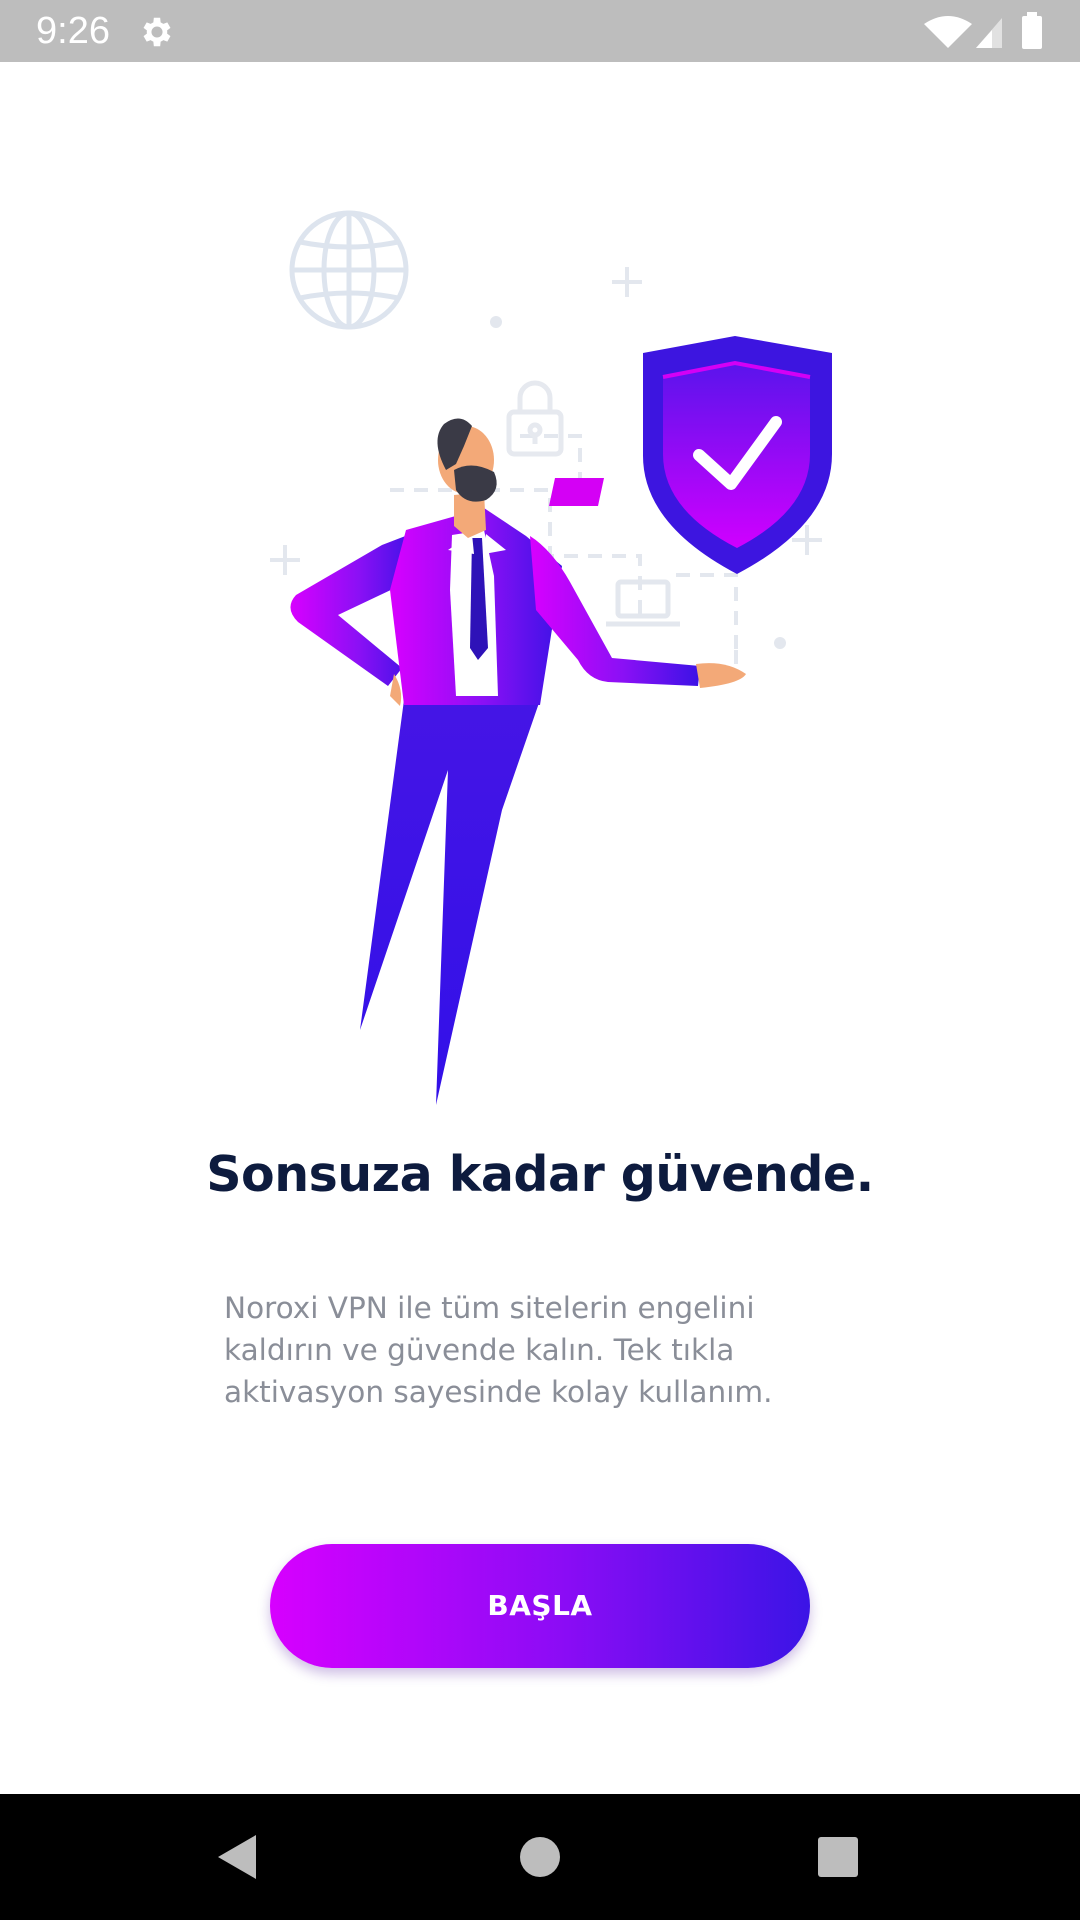 Image resolution: width=1080 pixels, height=1920 pixels. I want to click on back-icon, so click(238, 1857).